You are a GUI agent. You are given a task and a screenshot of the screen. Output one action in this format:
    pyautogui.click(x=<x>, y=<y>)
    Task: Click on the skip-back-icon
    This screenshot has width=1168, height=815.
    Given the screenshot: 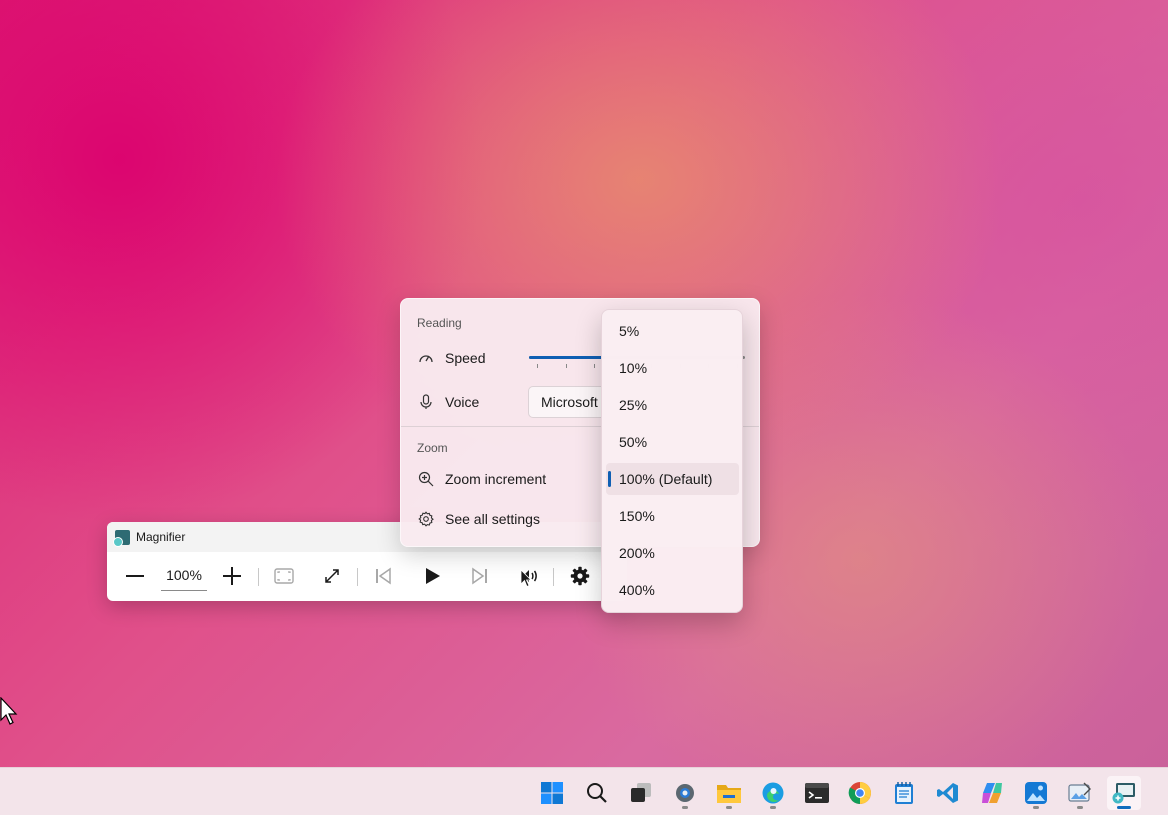 What is the action you would take?
    pyautogui.click(x=383, y=576)
    